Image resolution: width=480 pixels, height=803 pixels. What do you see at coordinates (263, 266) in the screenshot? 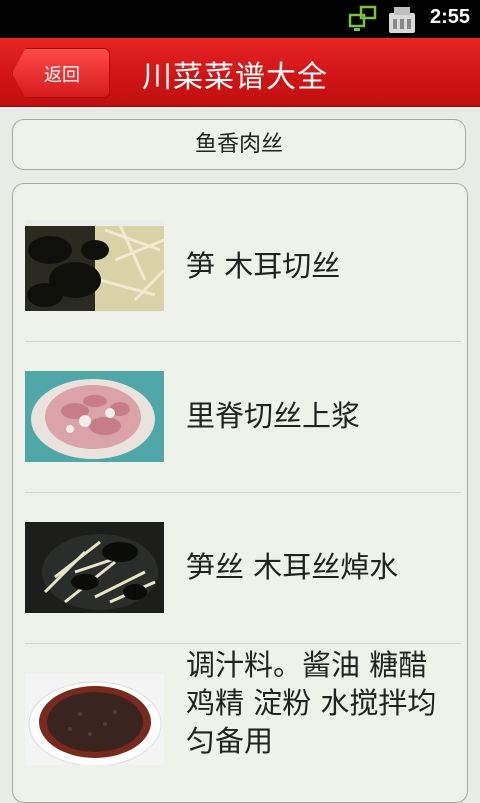
I see `step-text: 笋 木耳切丝` at bounding box center [263, 266].